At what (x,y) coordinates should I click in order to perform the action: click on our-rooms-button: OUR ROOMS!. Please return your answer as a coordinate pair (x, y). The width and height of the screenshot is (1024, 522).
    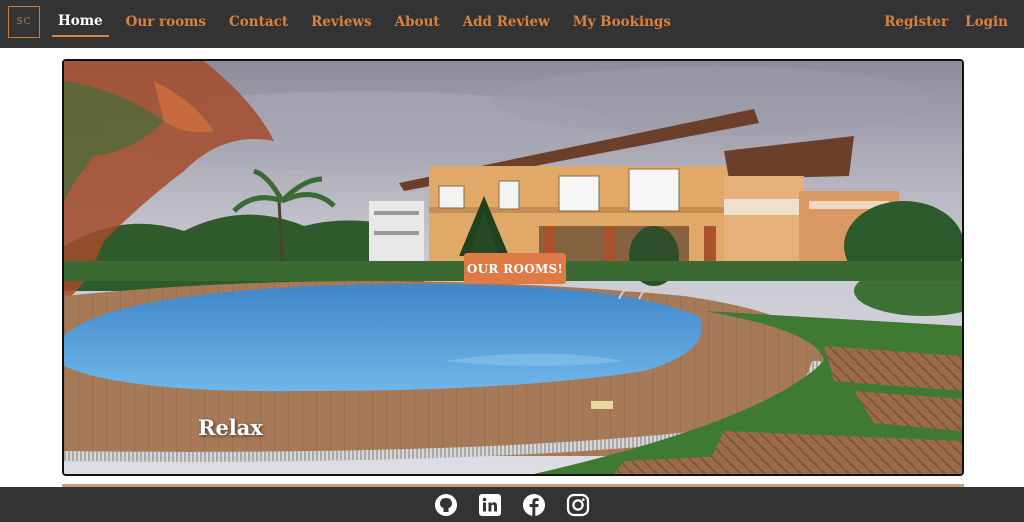
    Looking at the image, I should click on (515, 268).